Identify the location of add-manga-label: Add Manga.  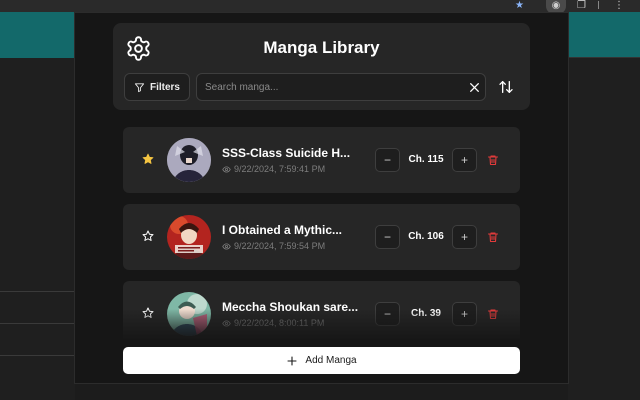
(331, 360).